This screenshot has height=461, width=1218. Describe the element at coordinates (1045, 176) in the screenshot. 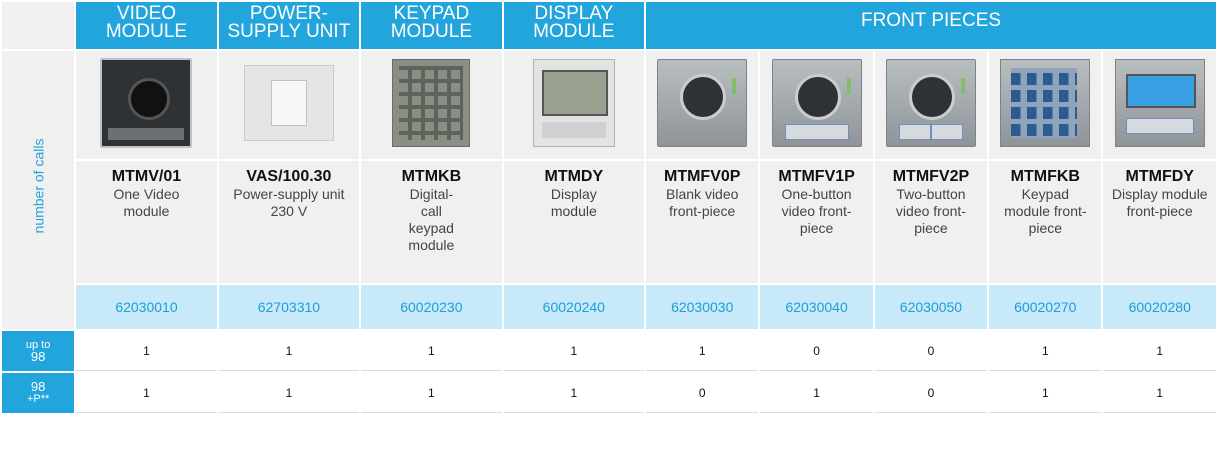

I see `product-code: MTMFKB` at that location.